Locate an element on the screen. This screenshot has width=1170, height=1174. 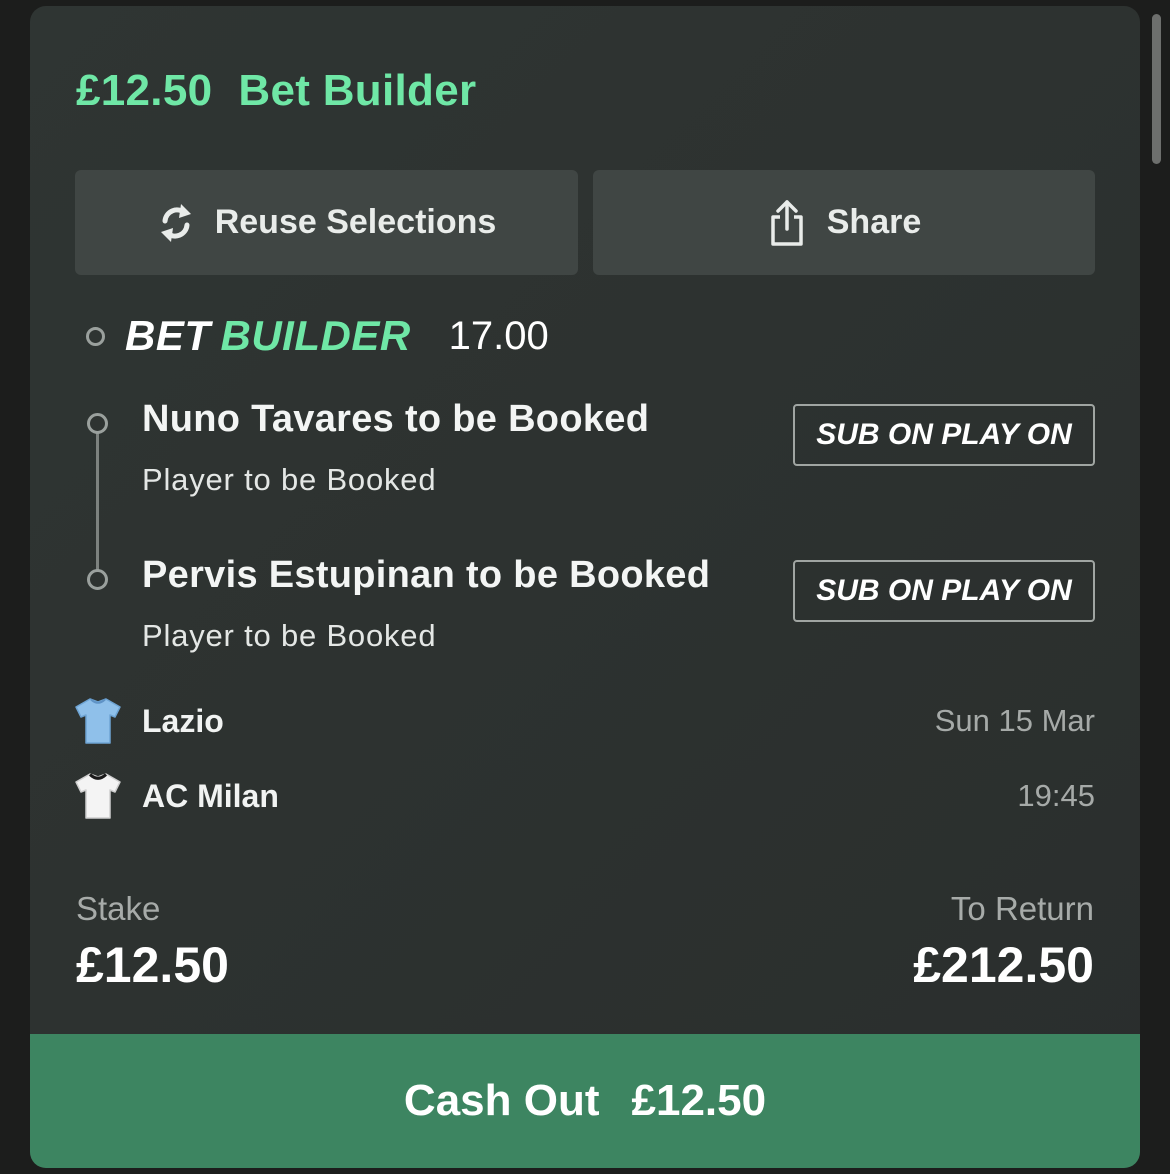
bet-builder-logo: BET BUILDER is located at coordinates (268, 336).